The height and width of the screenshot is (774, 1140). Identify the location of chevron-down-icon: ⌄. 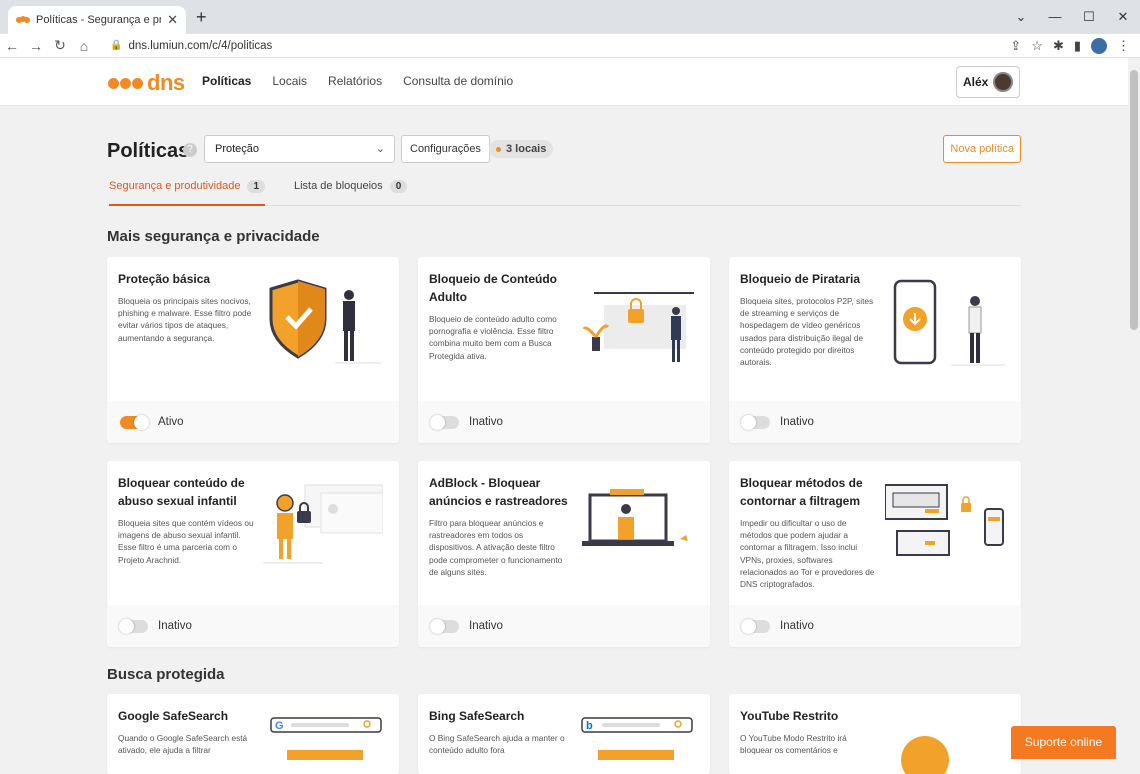
(380, 149).